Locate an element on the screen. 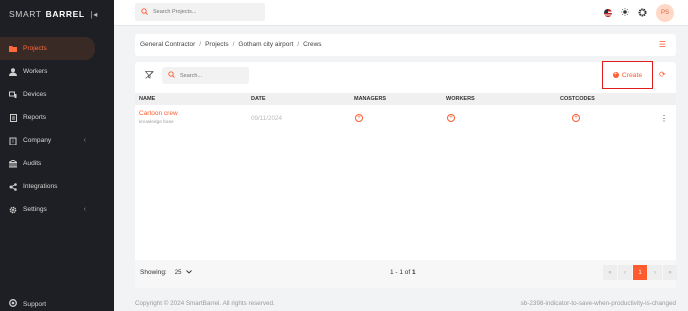  sidebar-item-label: Devices is located at coordinates (35, 94).